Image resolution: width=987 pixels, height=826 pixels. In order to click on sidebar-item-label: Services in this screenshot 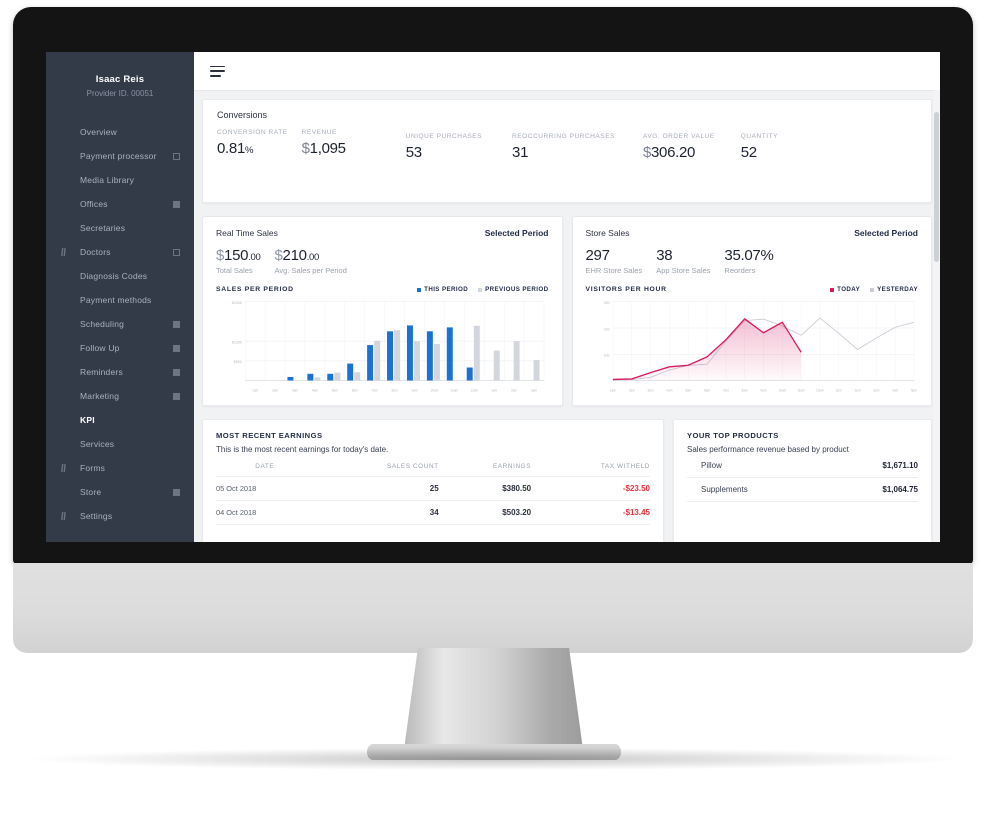, I will do `click(97, 444)`.